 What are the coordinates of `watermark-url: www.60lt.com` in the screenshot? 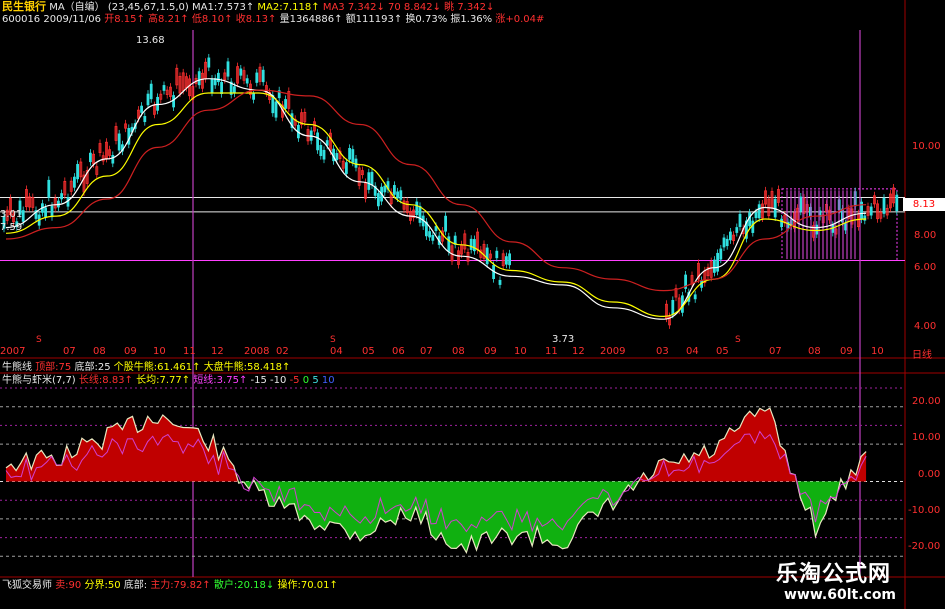 It's located at (840, 595).